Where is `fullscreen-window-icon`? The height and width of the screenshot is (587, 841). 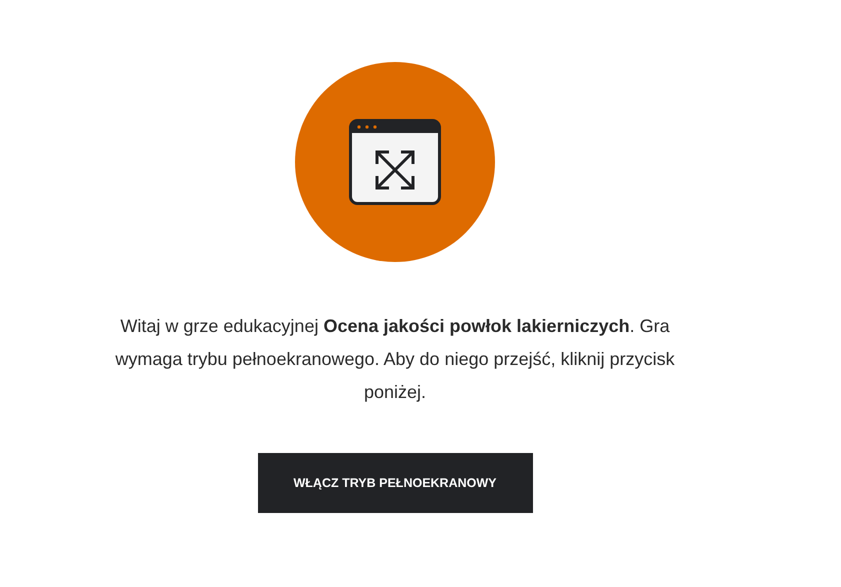 fullscreen-window-icon is located at coordinates (395, 162).